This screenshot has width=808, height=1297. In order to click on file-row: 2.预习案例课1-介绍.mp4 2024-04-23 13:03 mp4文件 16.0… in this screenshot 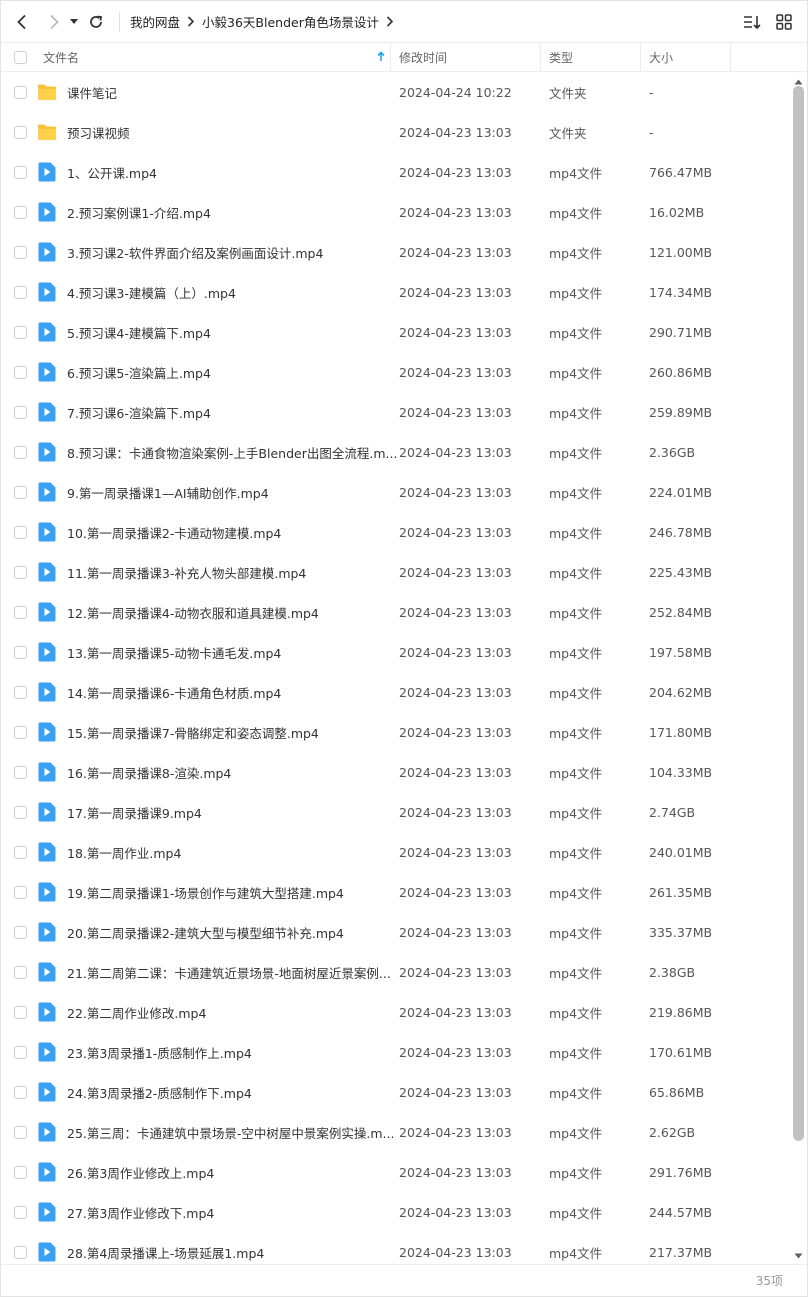, I will do `click(396, 212)`.